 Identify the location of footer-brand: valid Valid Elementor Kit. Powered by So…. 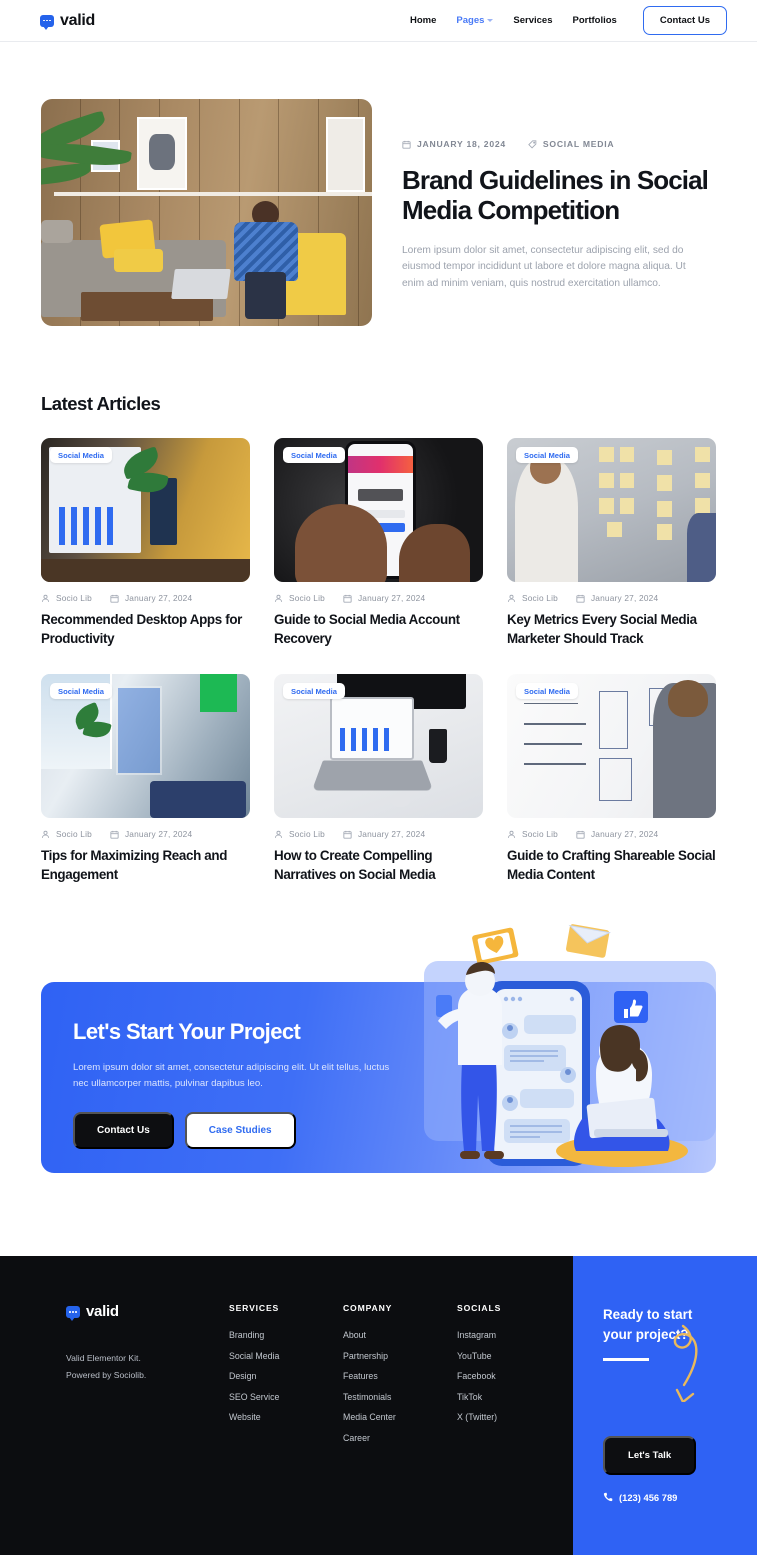
(147, 1429).